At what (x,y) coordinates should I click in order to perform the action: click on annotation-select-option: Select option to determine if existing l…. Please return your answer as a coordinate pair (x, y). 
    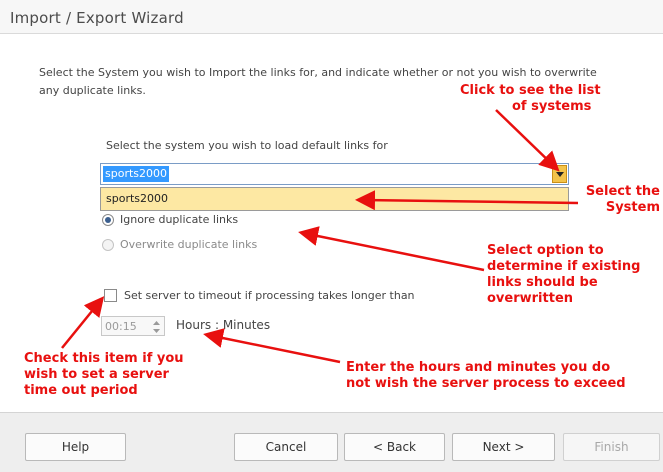
    Looking at the image, I should click on (563, 275).